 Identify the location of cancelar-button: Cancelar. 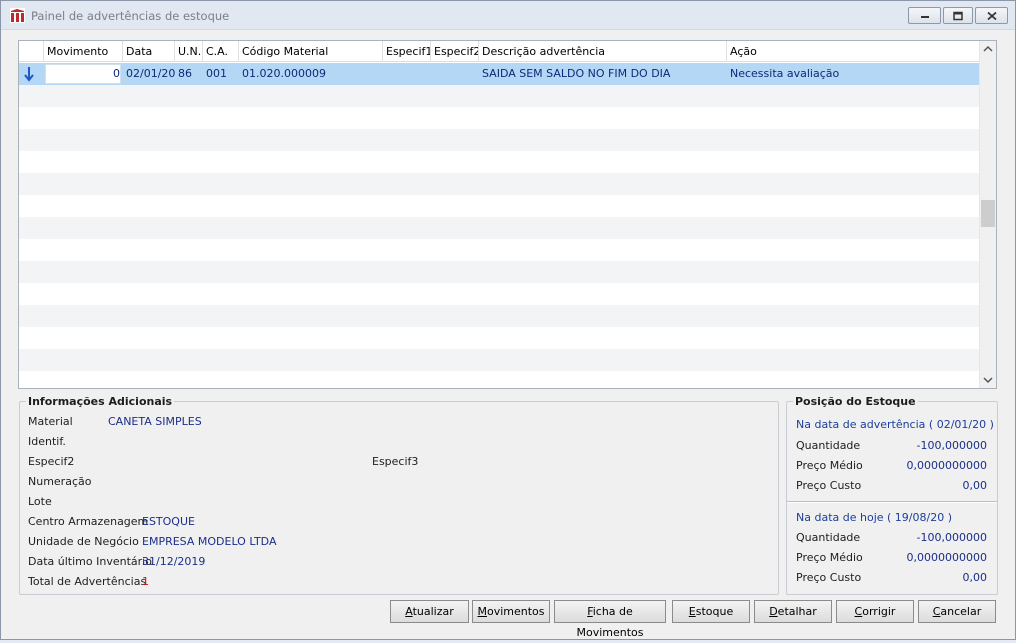
(957, 611).